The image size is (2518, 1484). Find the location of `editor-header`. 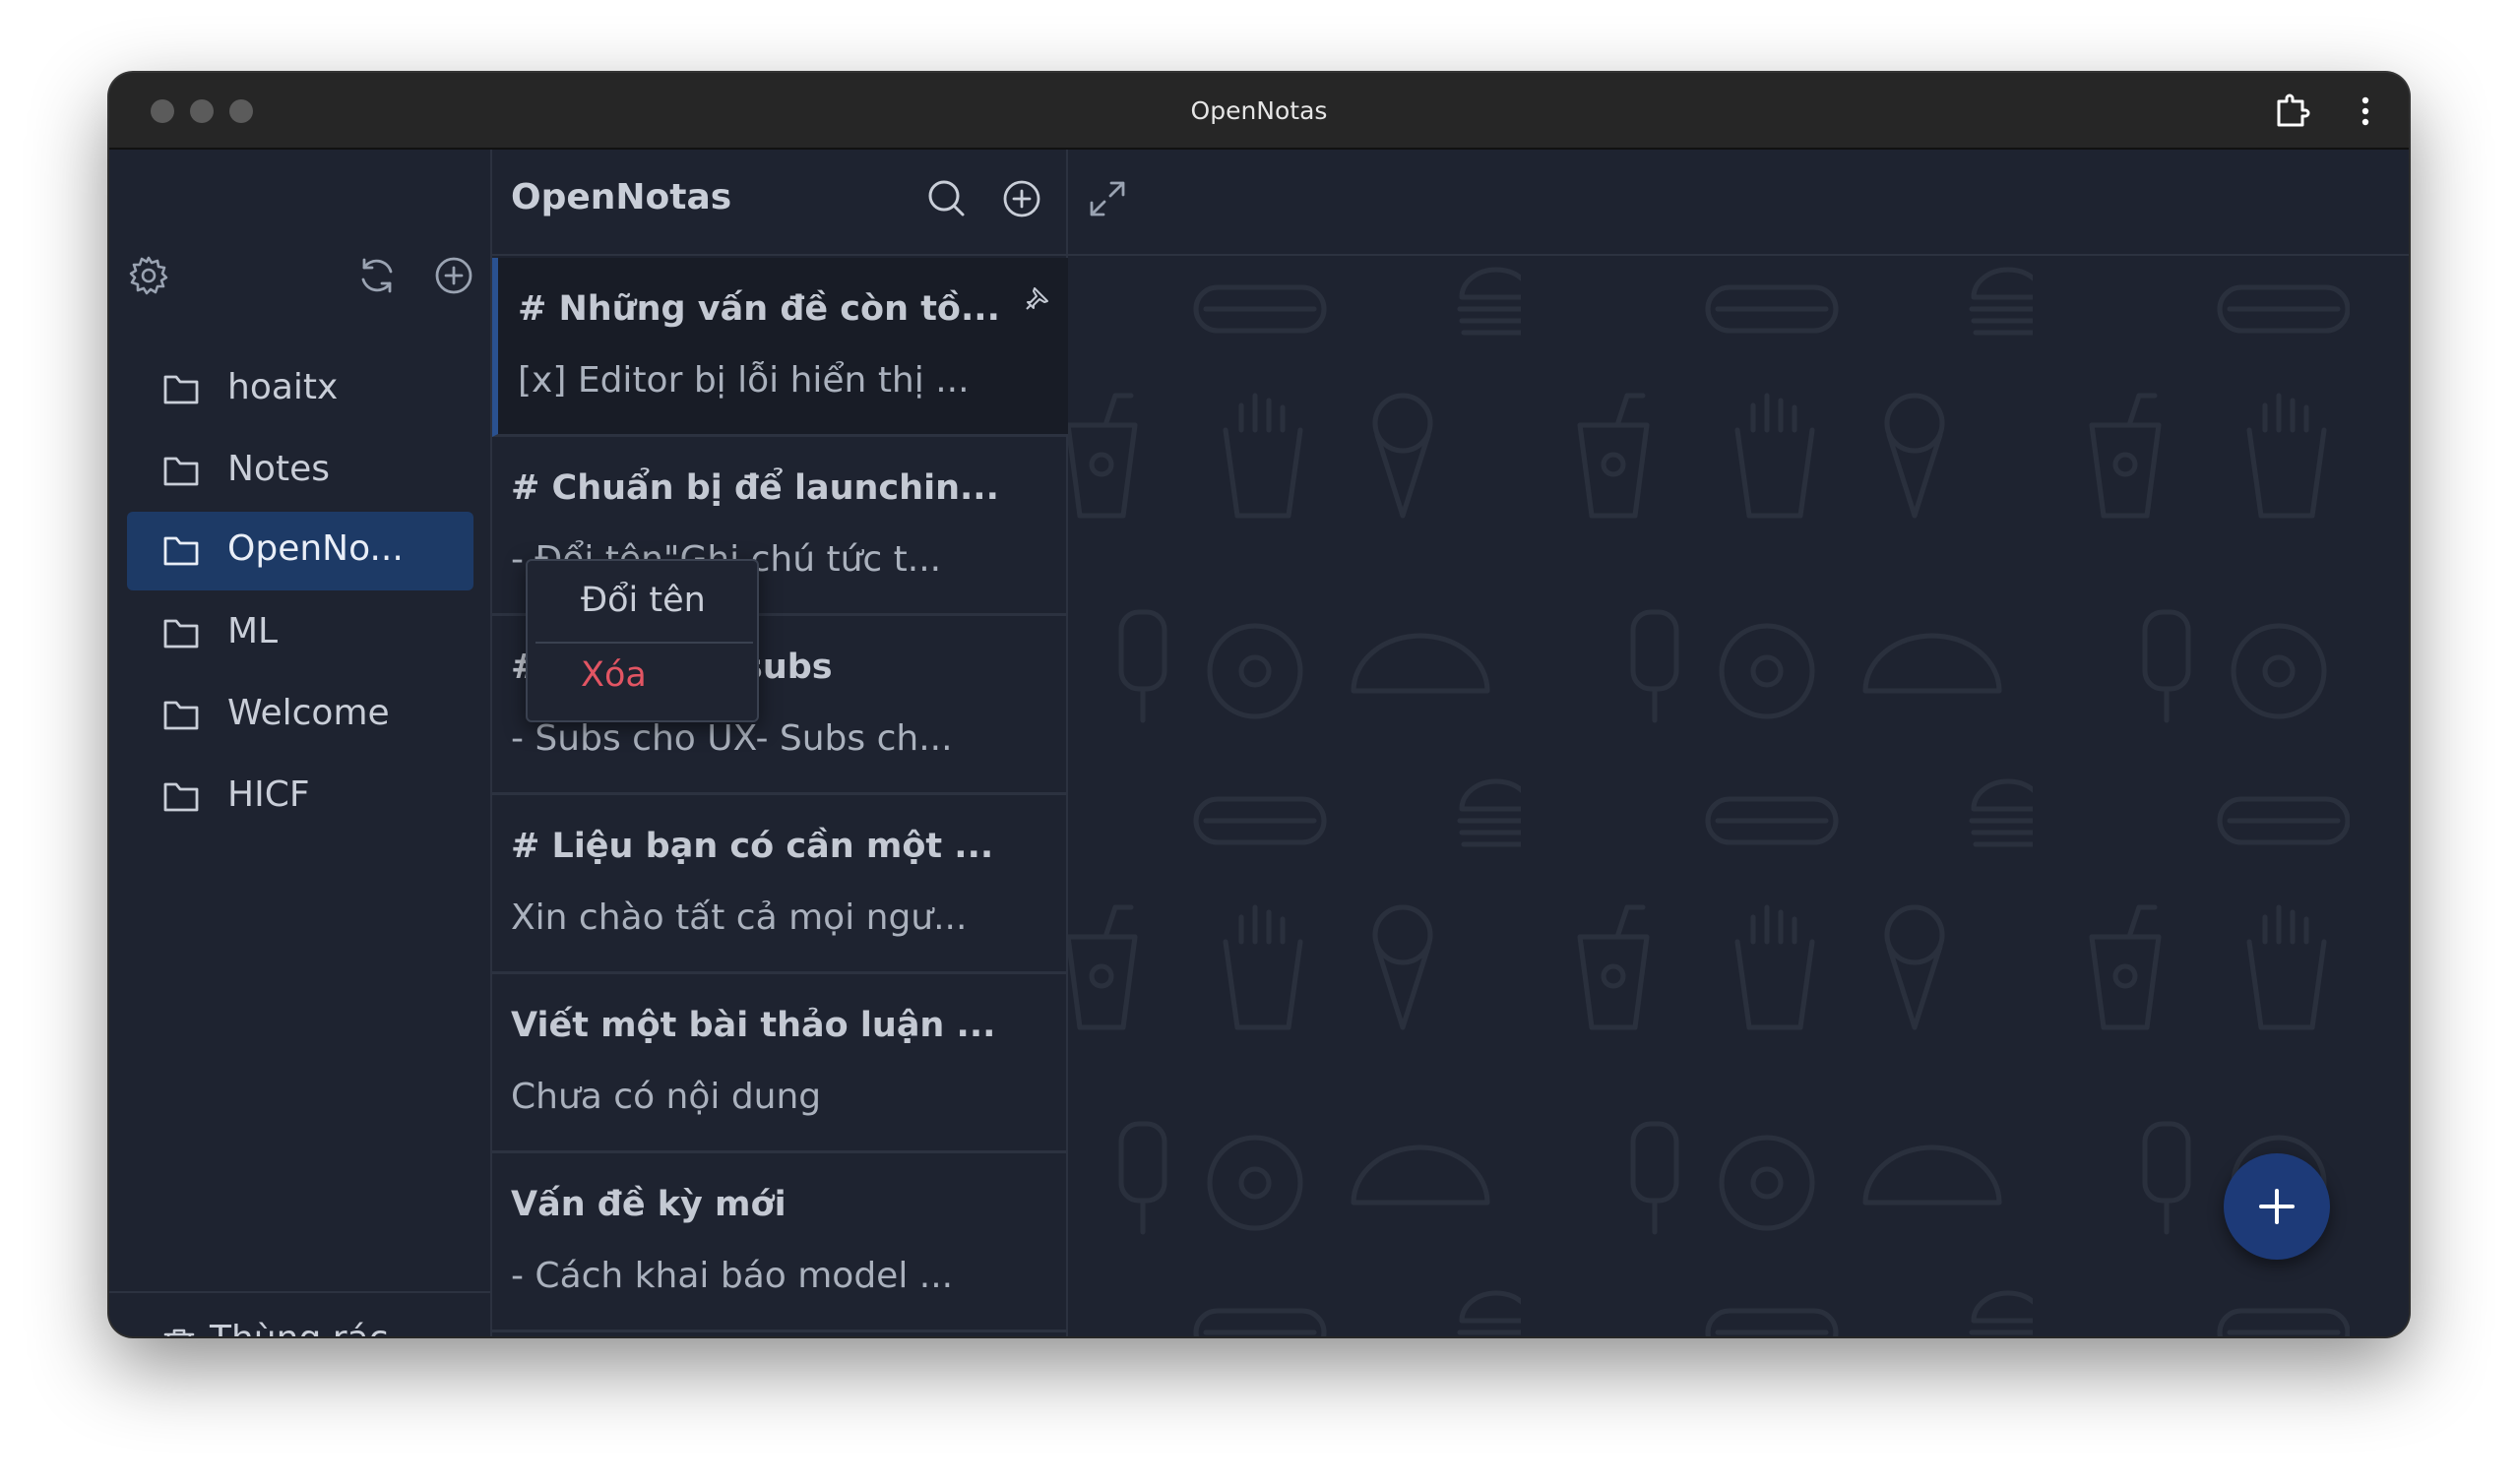

editor-header is located at coordinates (1738, 203).